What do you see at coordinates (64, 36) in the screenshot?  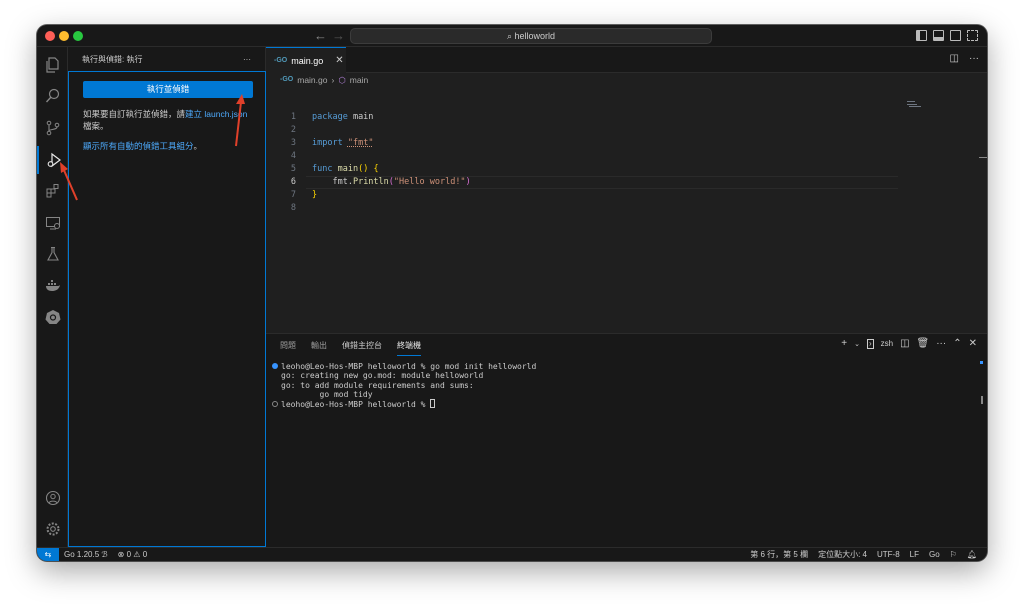 I see `minimize-window-button` at bounding box center [64, 36].